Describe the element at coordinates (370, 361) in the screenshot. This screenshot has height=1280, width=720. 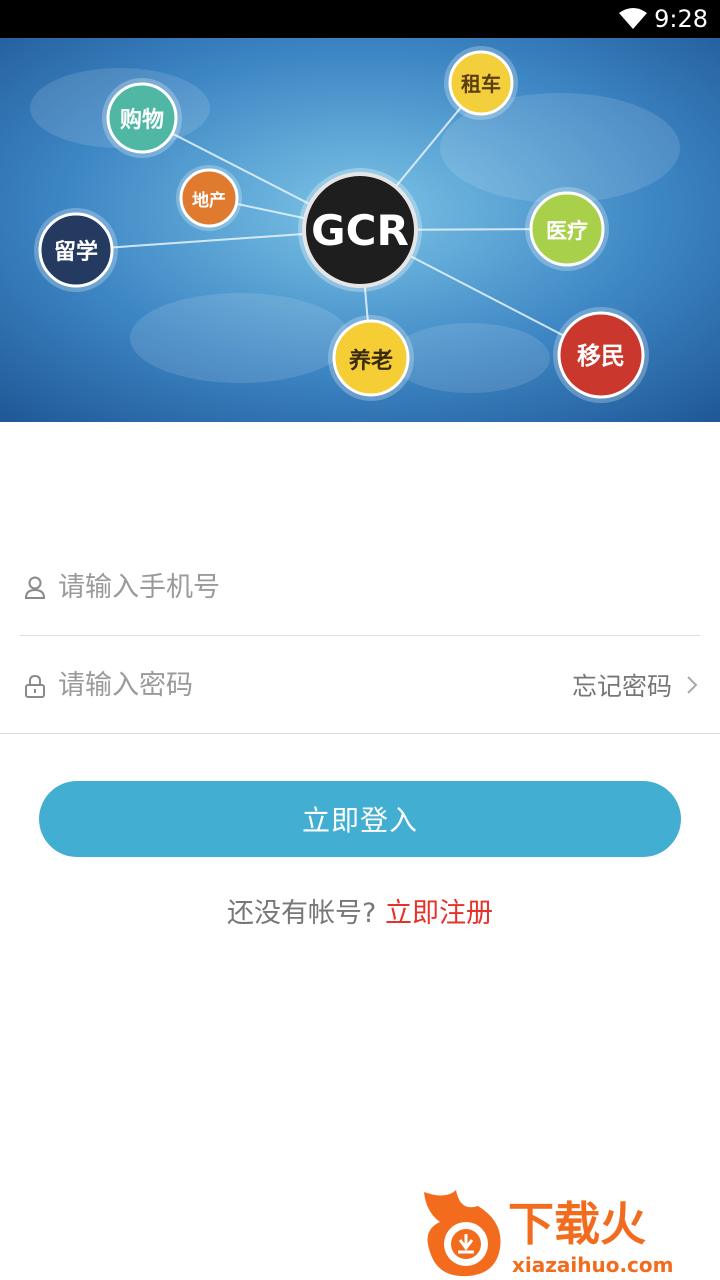
I see `node-elderly-care-label: 养老` at that location.